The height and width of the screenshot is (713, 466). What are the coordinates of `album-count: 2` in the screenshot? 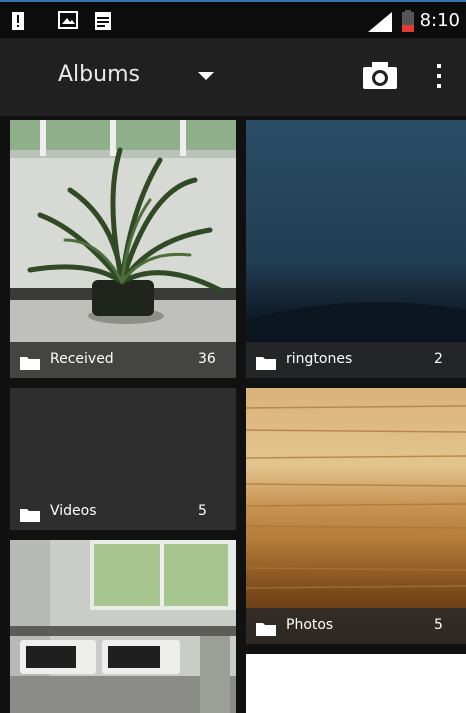 It's located at (438, 359).